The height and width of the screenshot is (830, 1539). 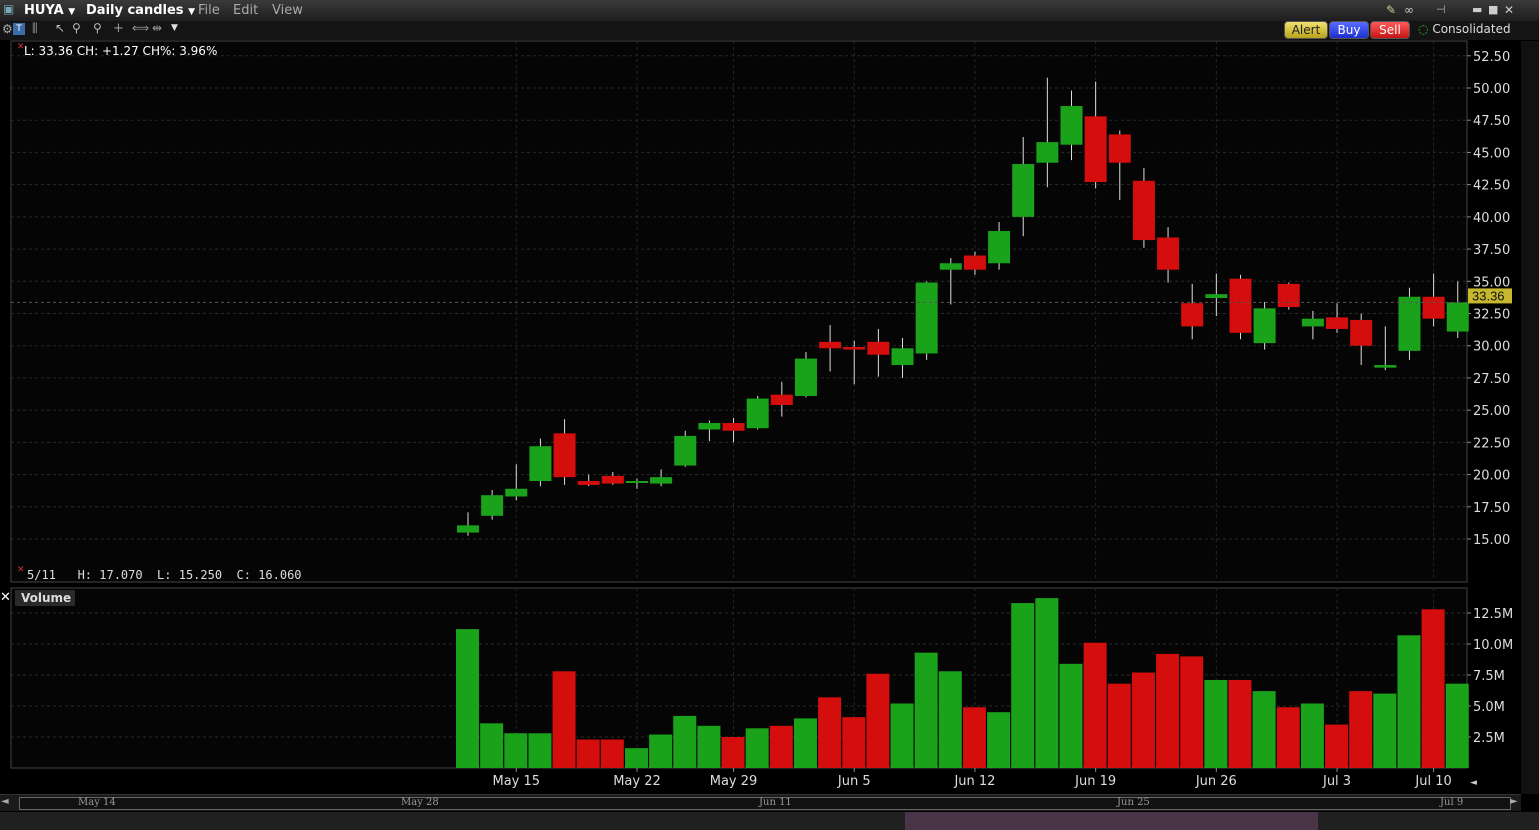 What do you see at coordinates (1491, 411) in the screenshot?
I see `price-tick-label: 25.00` at bounding box center [1491, 411].